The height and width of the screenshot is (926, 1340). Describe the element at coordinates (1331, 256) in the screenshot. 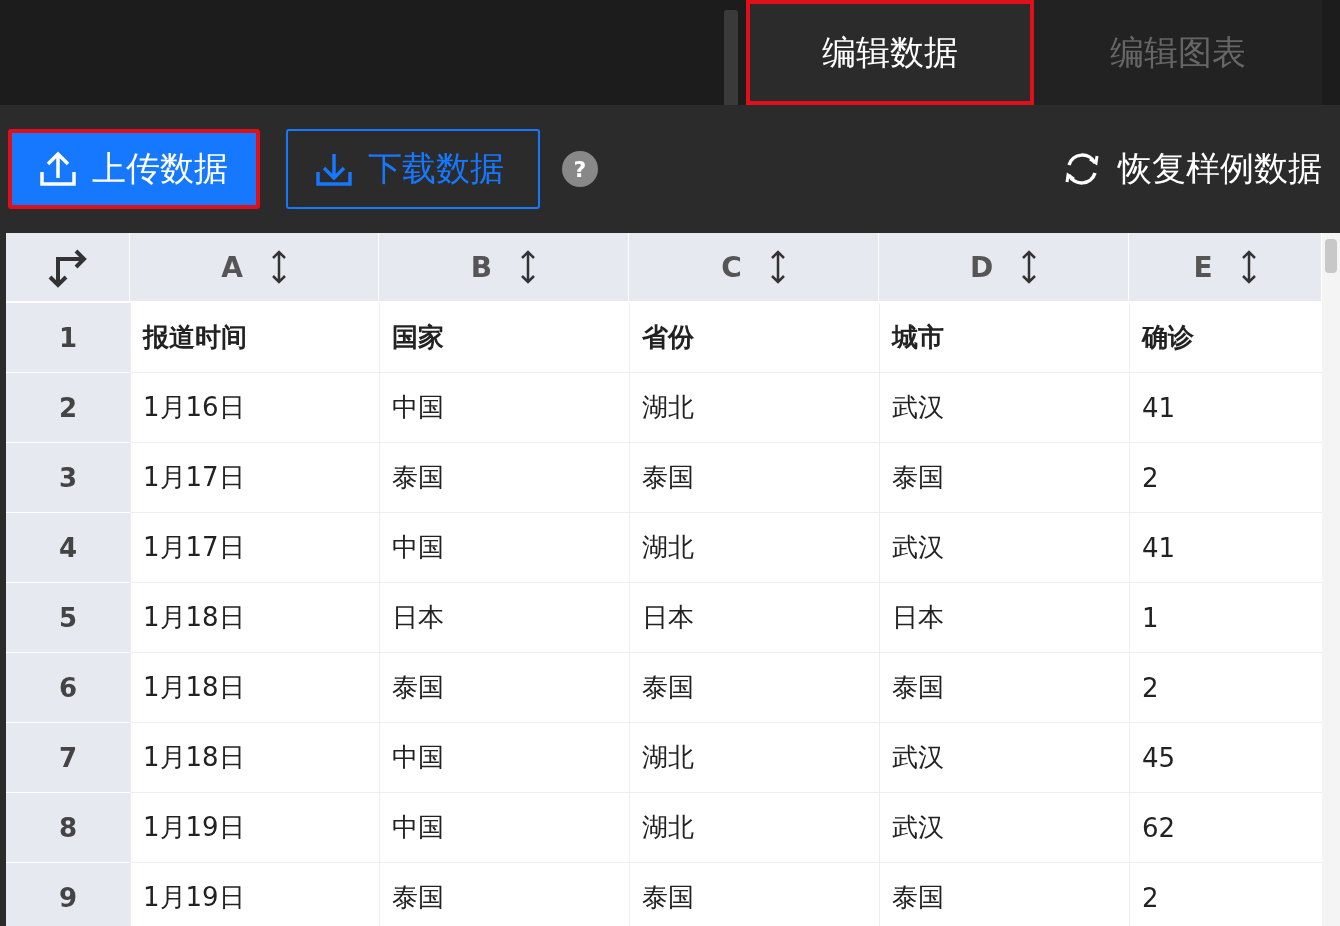

I see `scrollbar-thumb` at that location.